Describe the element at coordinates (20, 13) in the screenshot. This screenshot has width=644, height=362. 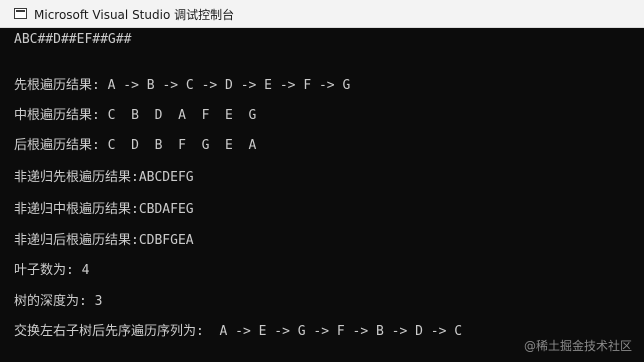
I see `console-app-icon` at that location.